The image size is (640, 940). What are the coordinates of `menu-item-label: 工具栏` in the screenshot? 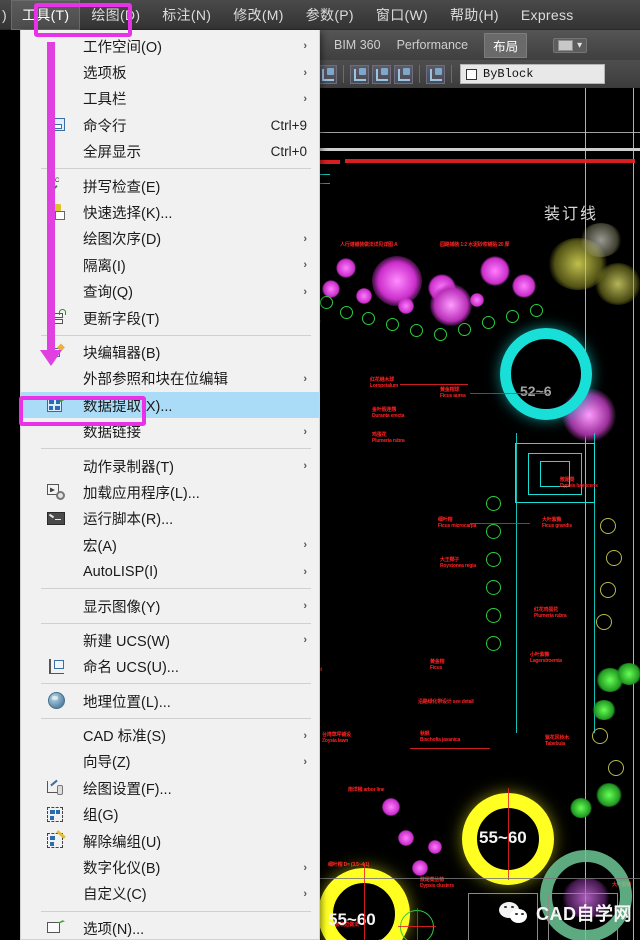 It's located at (105, 100).